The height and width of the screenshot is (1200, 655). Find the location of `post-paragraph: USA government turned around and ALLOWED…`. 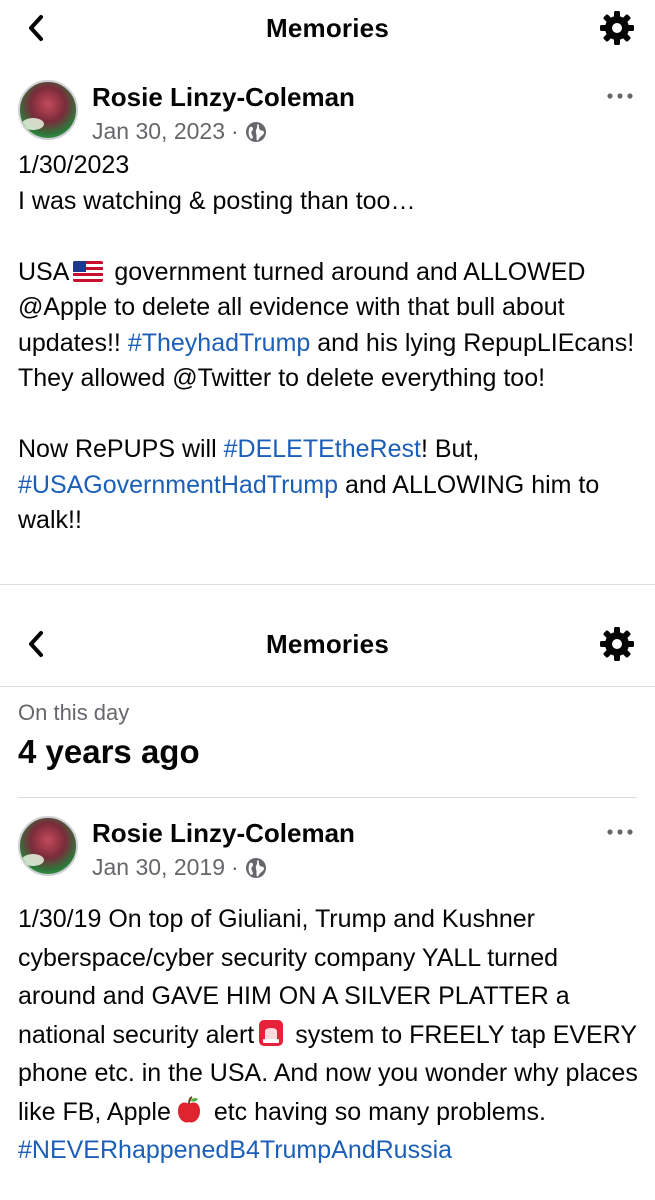

post-paragraph: USA government turned around and ALLOWED… is located at coordinates (328, 326).